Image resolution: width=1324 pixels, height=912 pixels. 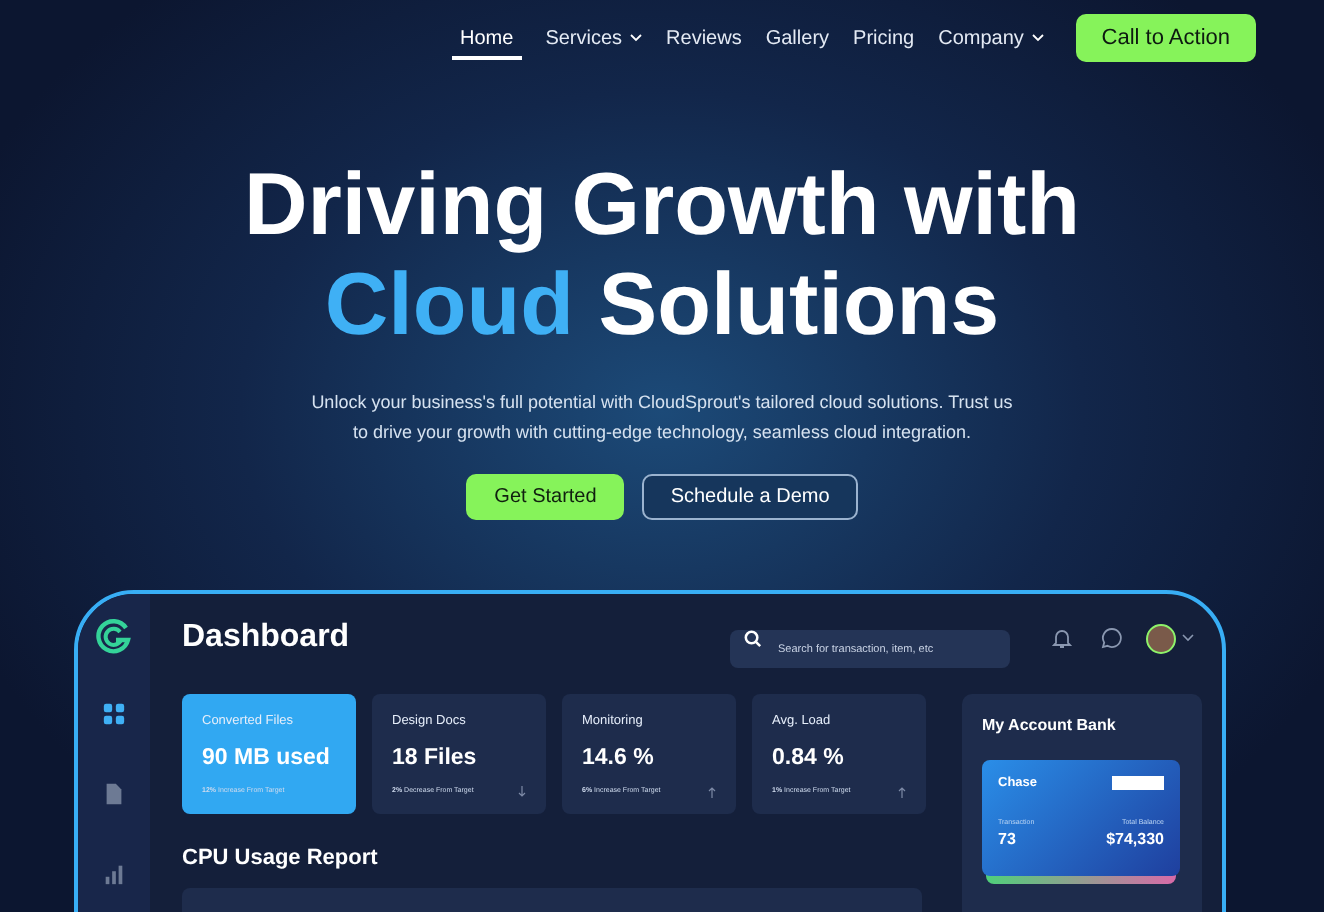 I want to click on transaction-value: 73, so click(x=1008, y=840).